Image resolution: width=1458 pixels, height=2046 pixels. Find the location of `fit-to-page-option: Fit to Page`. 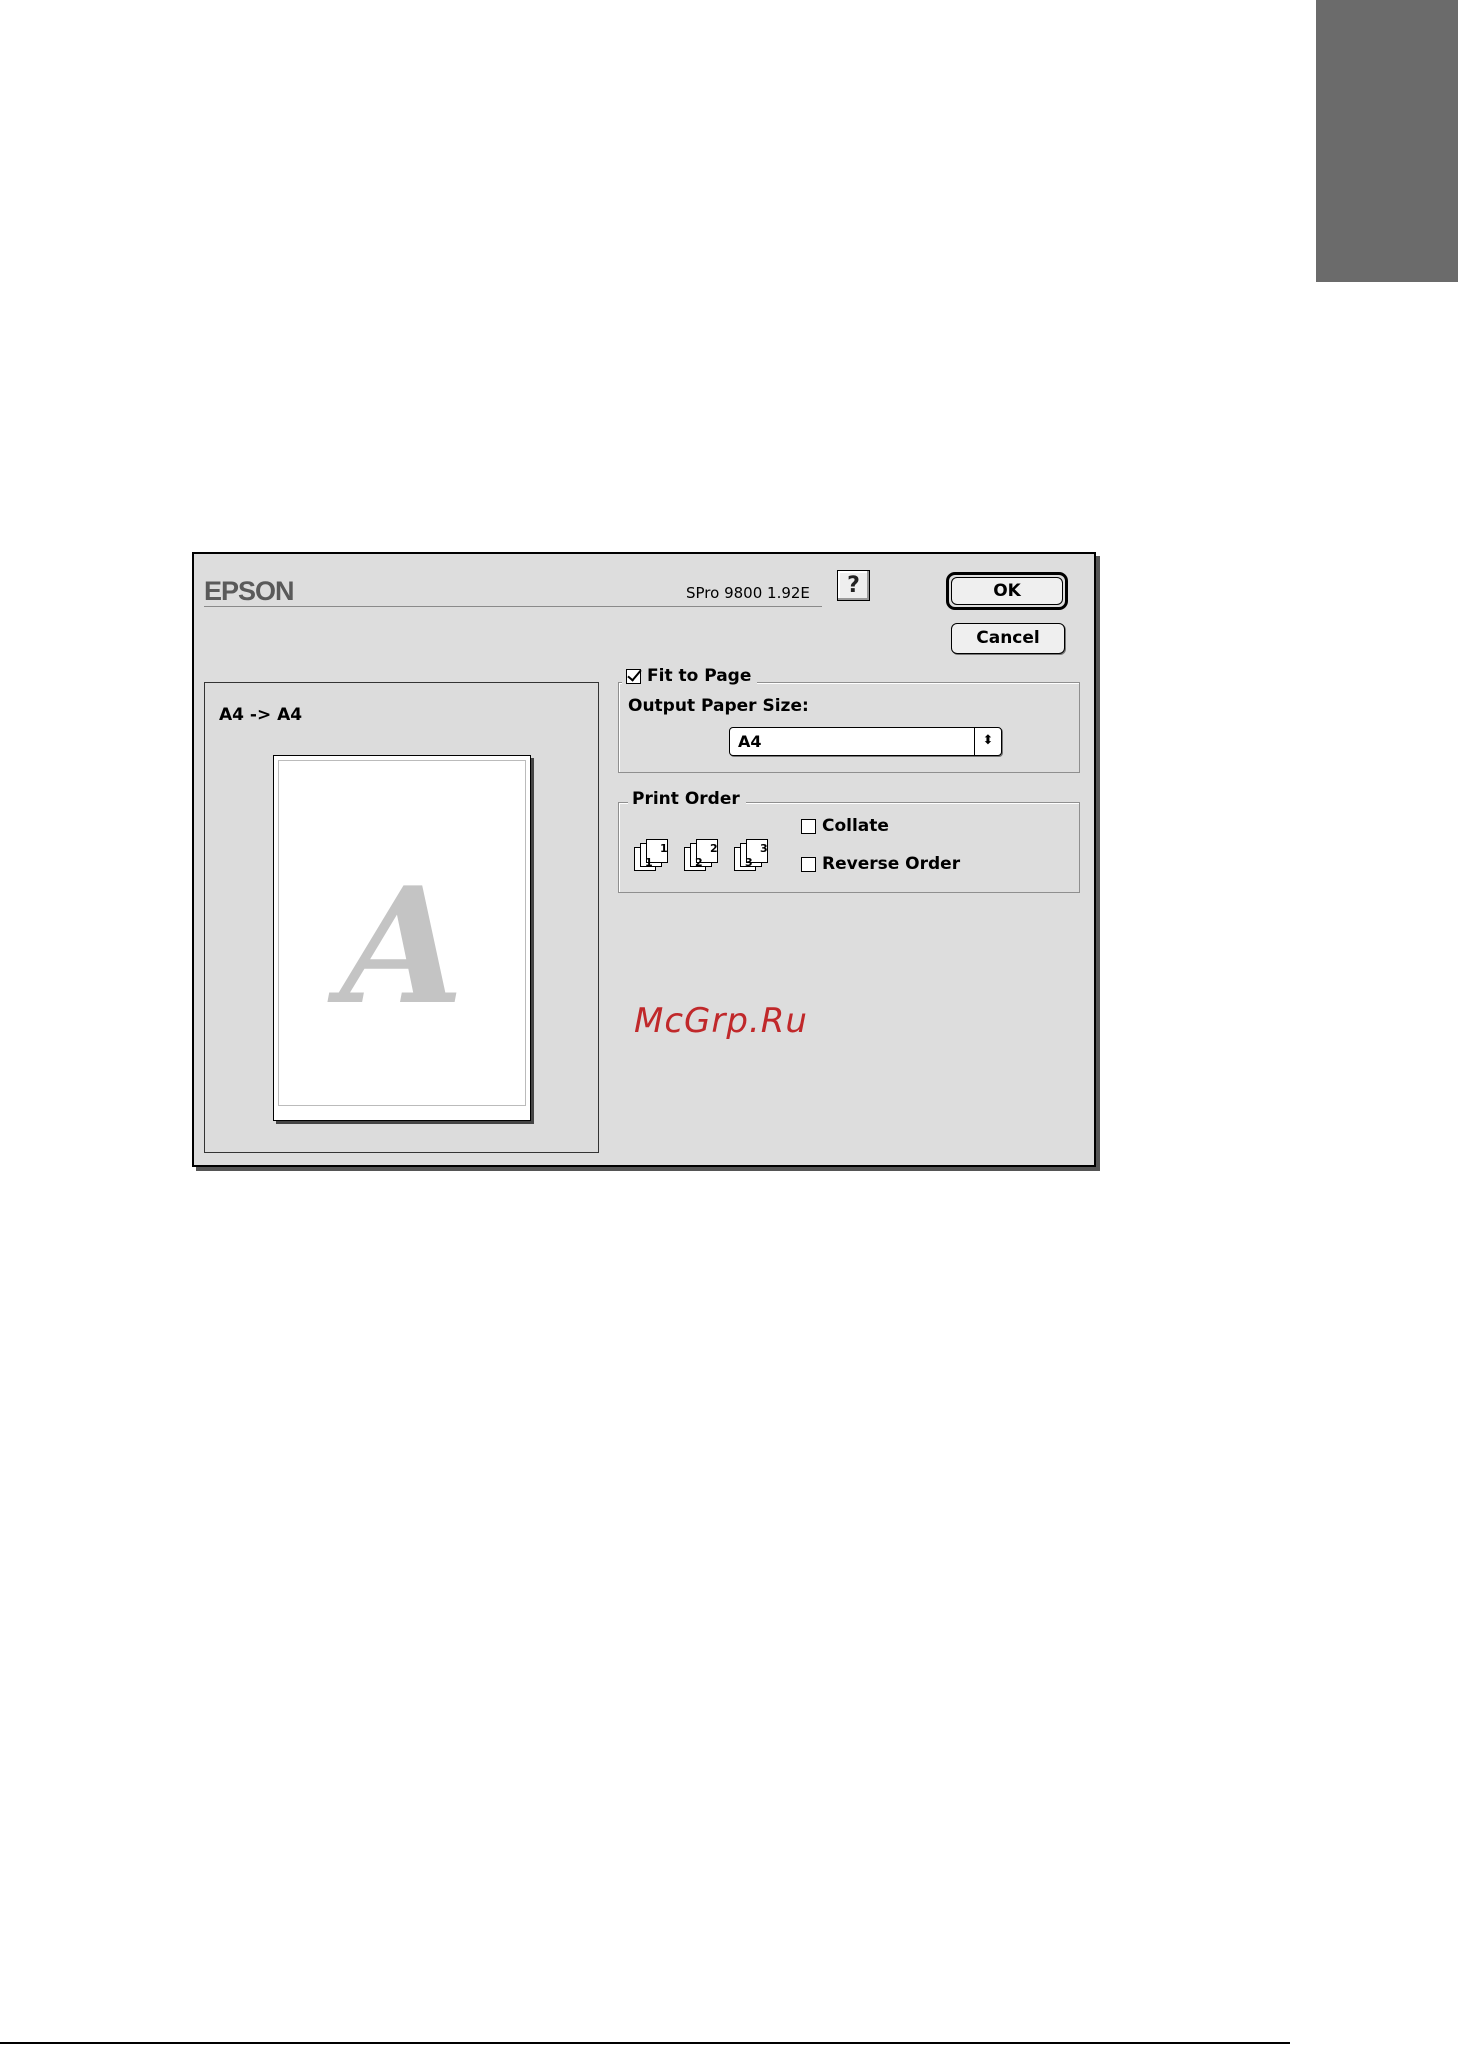

fit-to-page-option: Fit to Page is located at coordinates (690, 676).